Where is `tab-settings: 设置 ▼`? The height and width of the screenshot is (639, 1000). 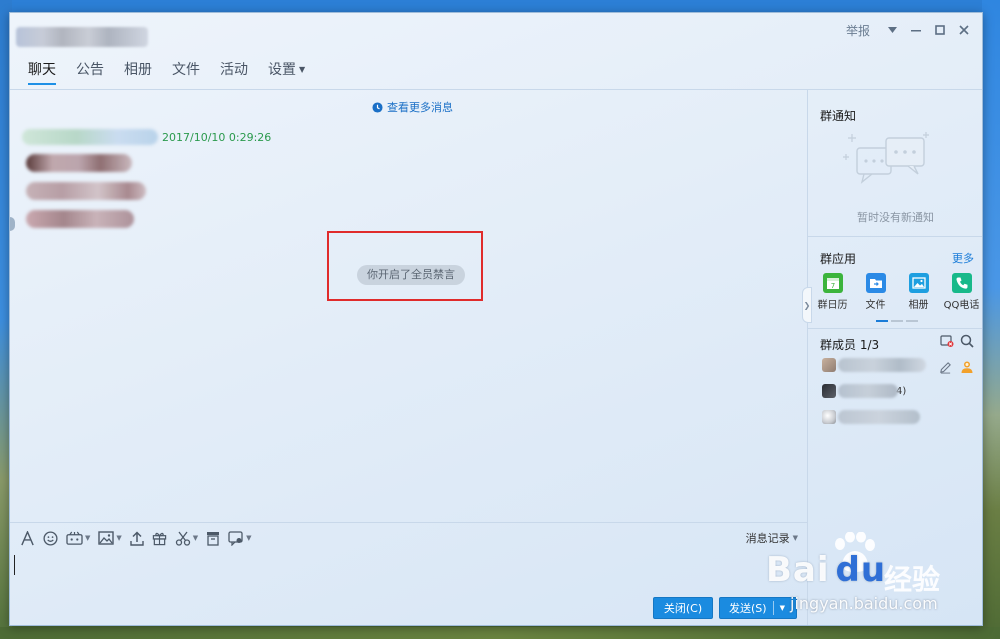
tab-settings: 设置 ▼ is located at coordinates (286, 74).